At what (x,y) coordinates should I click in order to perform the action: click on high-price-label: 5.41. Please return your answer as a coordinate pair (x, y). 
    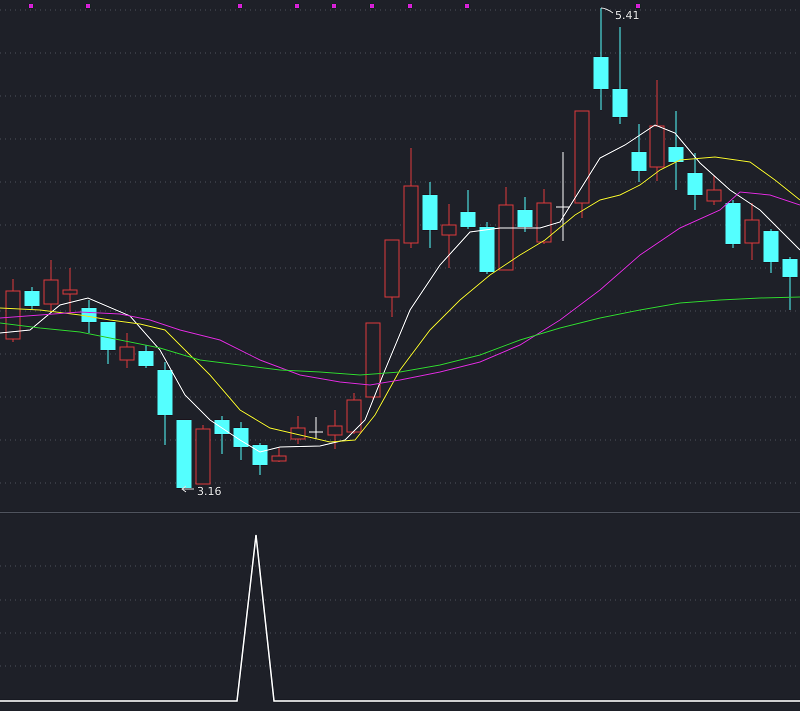
    Looking at the image, I should click on (627, 15).